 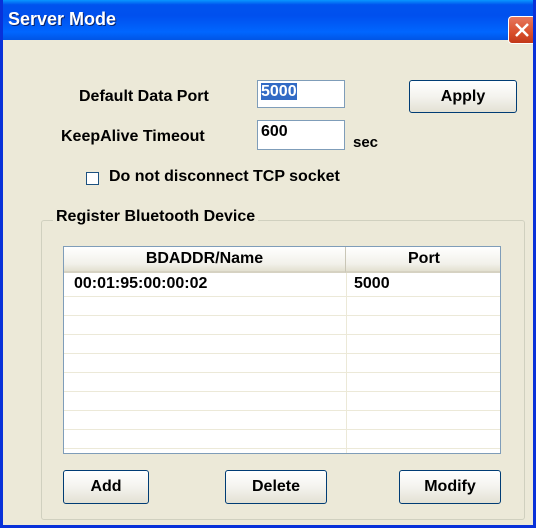 I want to click on delete-button-label: Delete, so click(x=276, y=486).